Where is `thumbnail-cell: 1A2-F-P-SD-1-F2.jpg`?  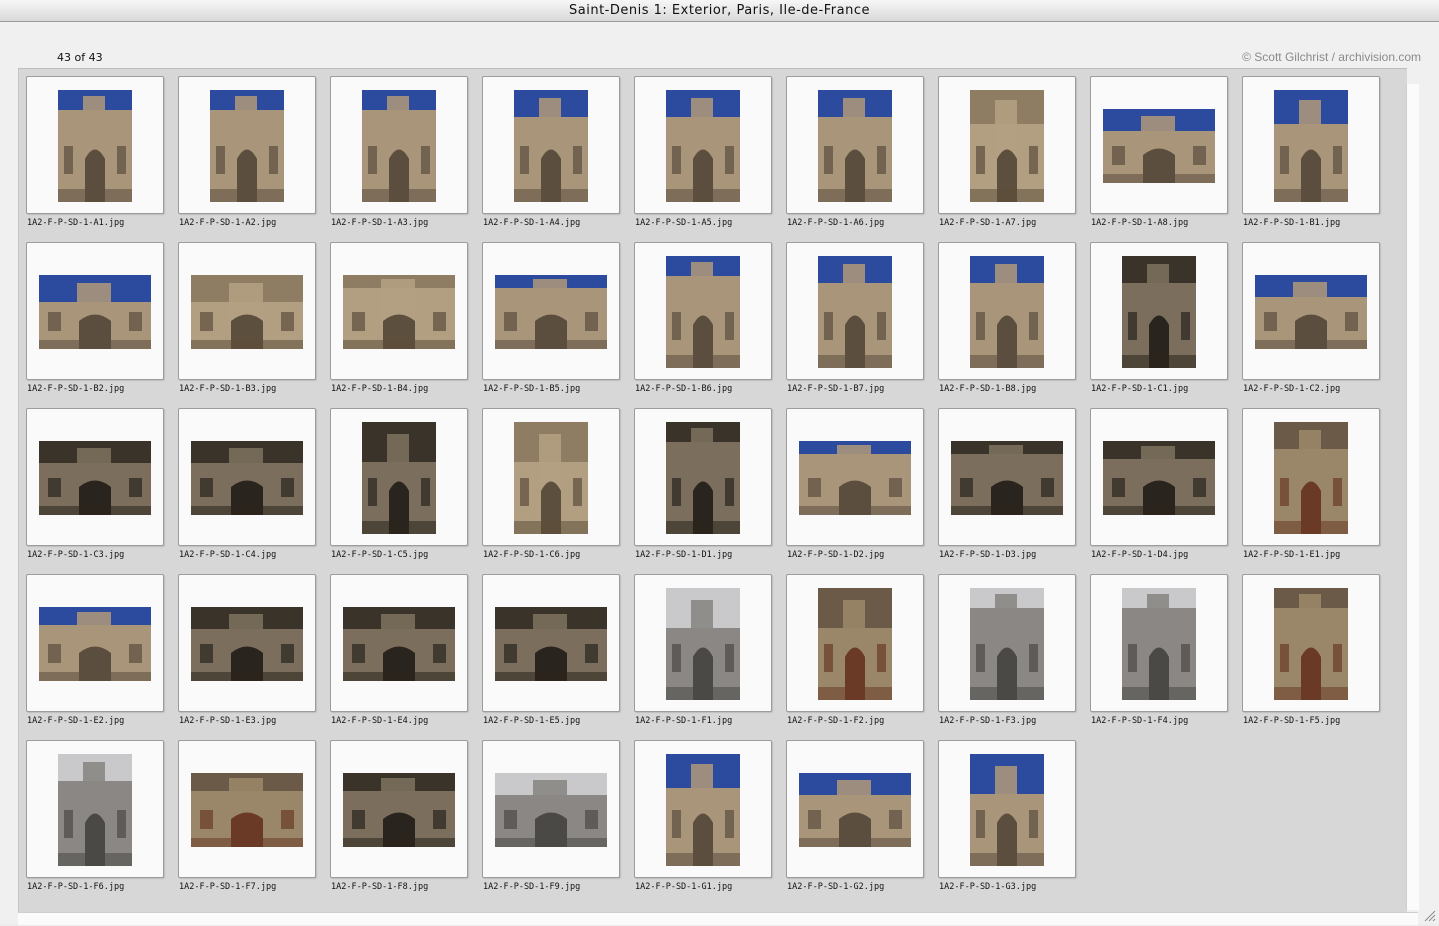
thumbnail-cell: 1A2-F-P-SD-1-F2.jpg is located at coordinates (855, 657).